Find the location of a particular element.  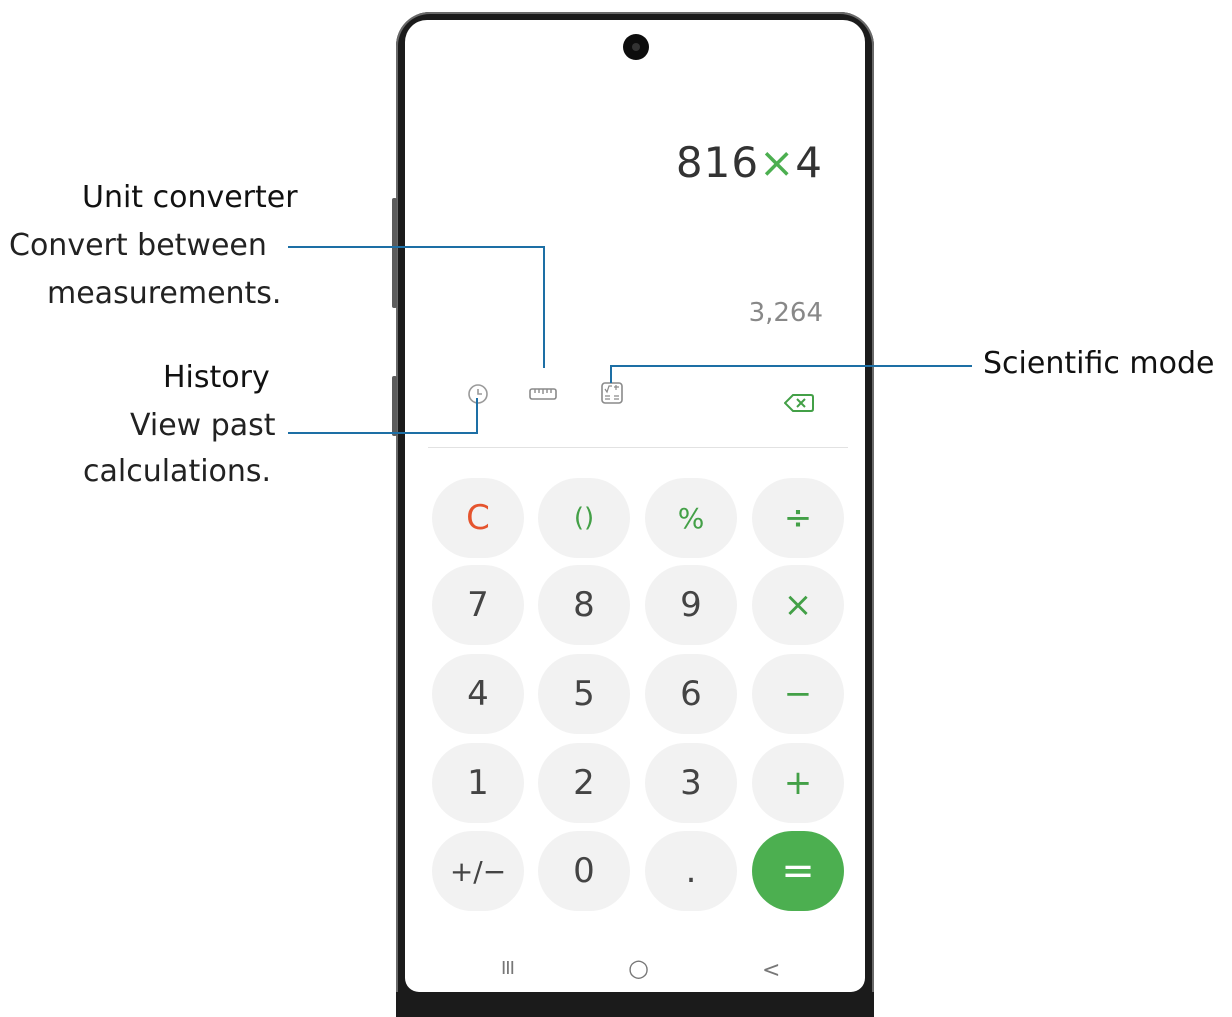

scientific-mode-title: Scientific mode is located at coordinates (1099, 363).